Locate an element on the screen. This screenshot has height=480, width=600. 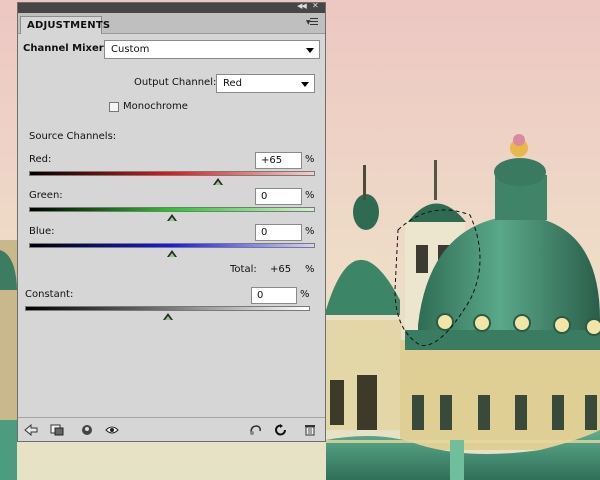
blue-channel-label: Blue: is located at coordinates (42, 231).